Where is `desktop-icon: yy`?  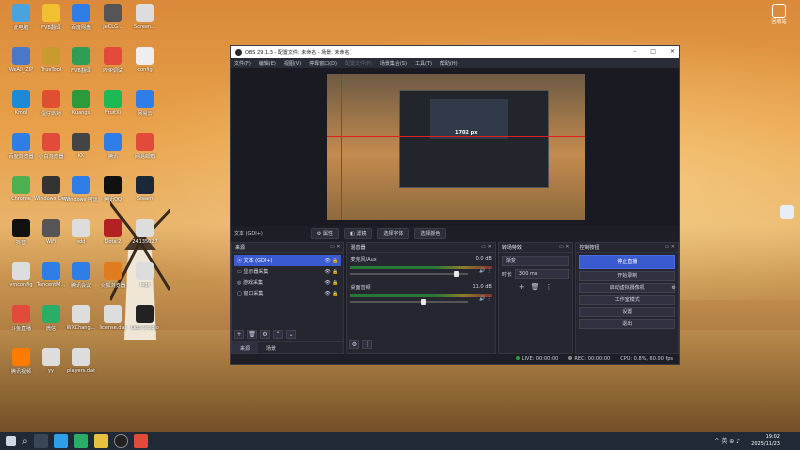
desktop-icon: yy is located at coordinates (51, 368).